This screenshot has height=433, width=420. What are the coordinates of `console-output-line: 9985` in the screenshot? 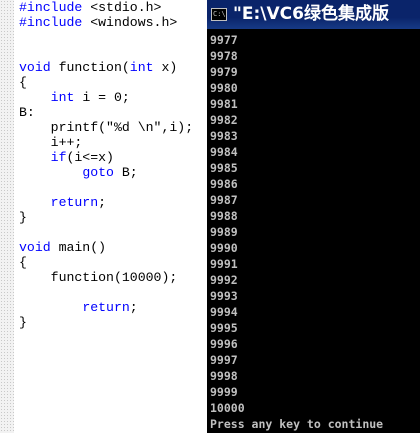 It's located at (224, 168).